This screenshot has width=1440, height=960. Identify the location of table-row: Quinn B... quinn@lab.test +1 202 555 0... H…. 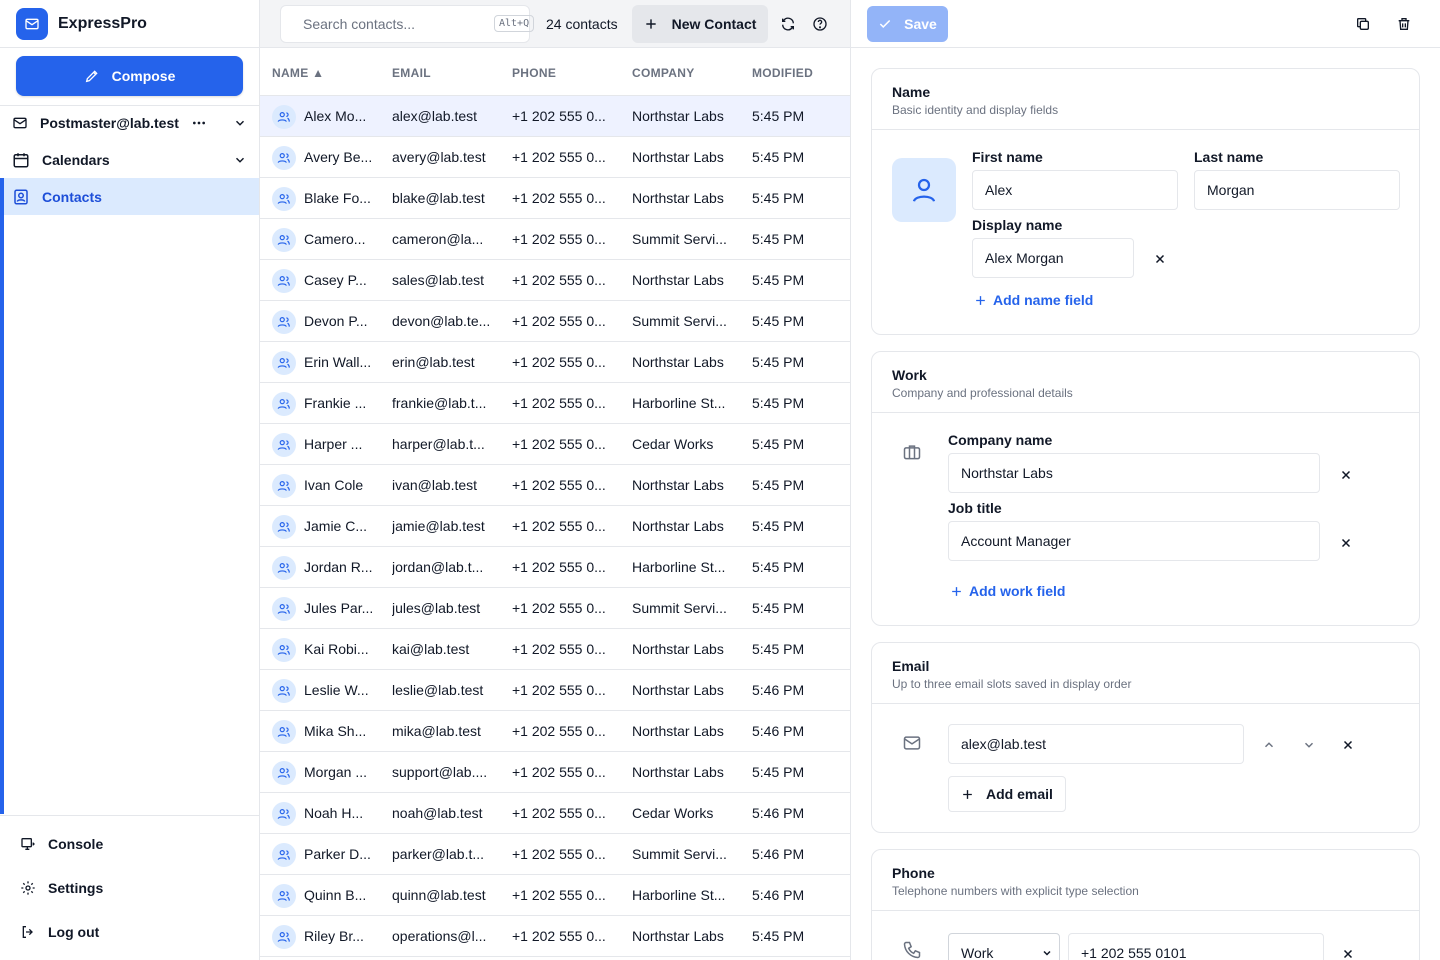
(555, 895).